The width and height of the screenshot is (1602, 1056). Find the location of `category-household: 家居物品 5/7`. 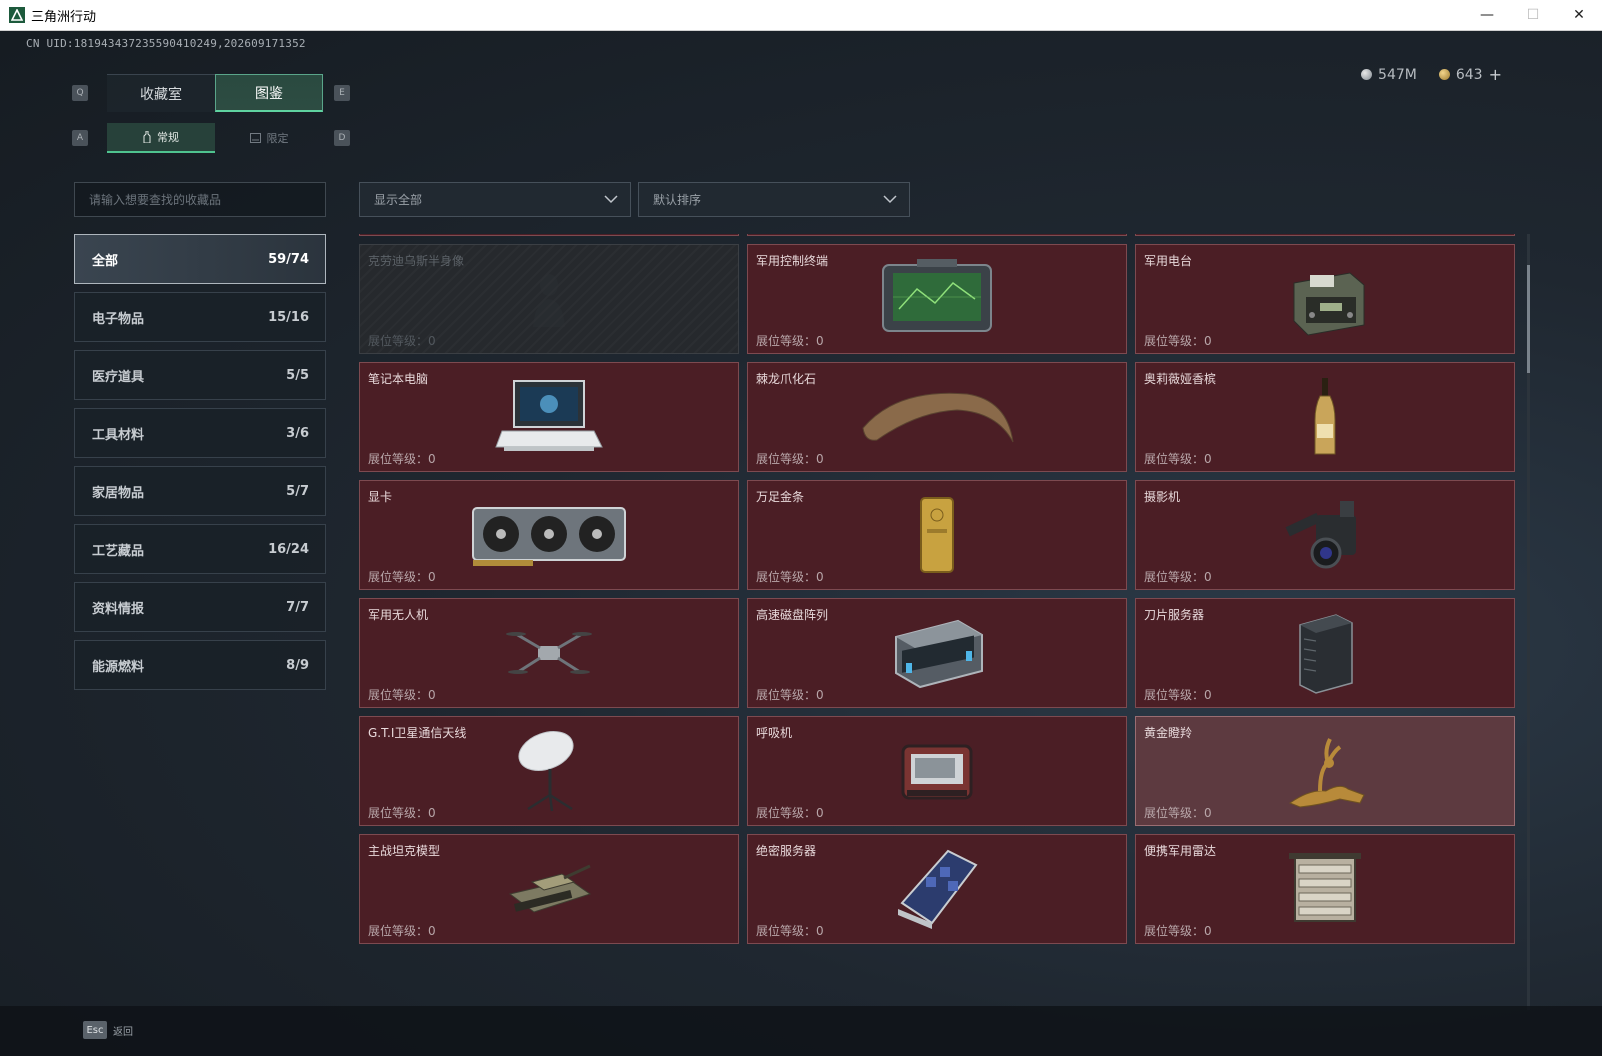

category-household: 家居物品 5/7 is located at coordinates (200, 491).